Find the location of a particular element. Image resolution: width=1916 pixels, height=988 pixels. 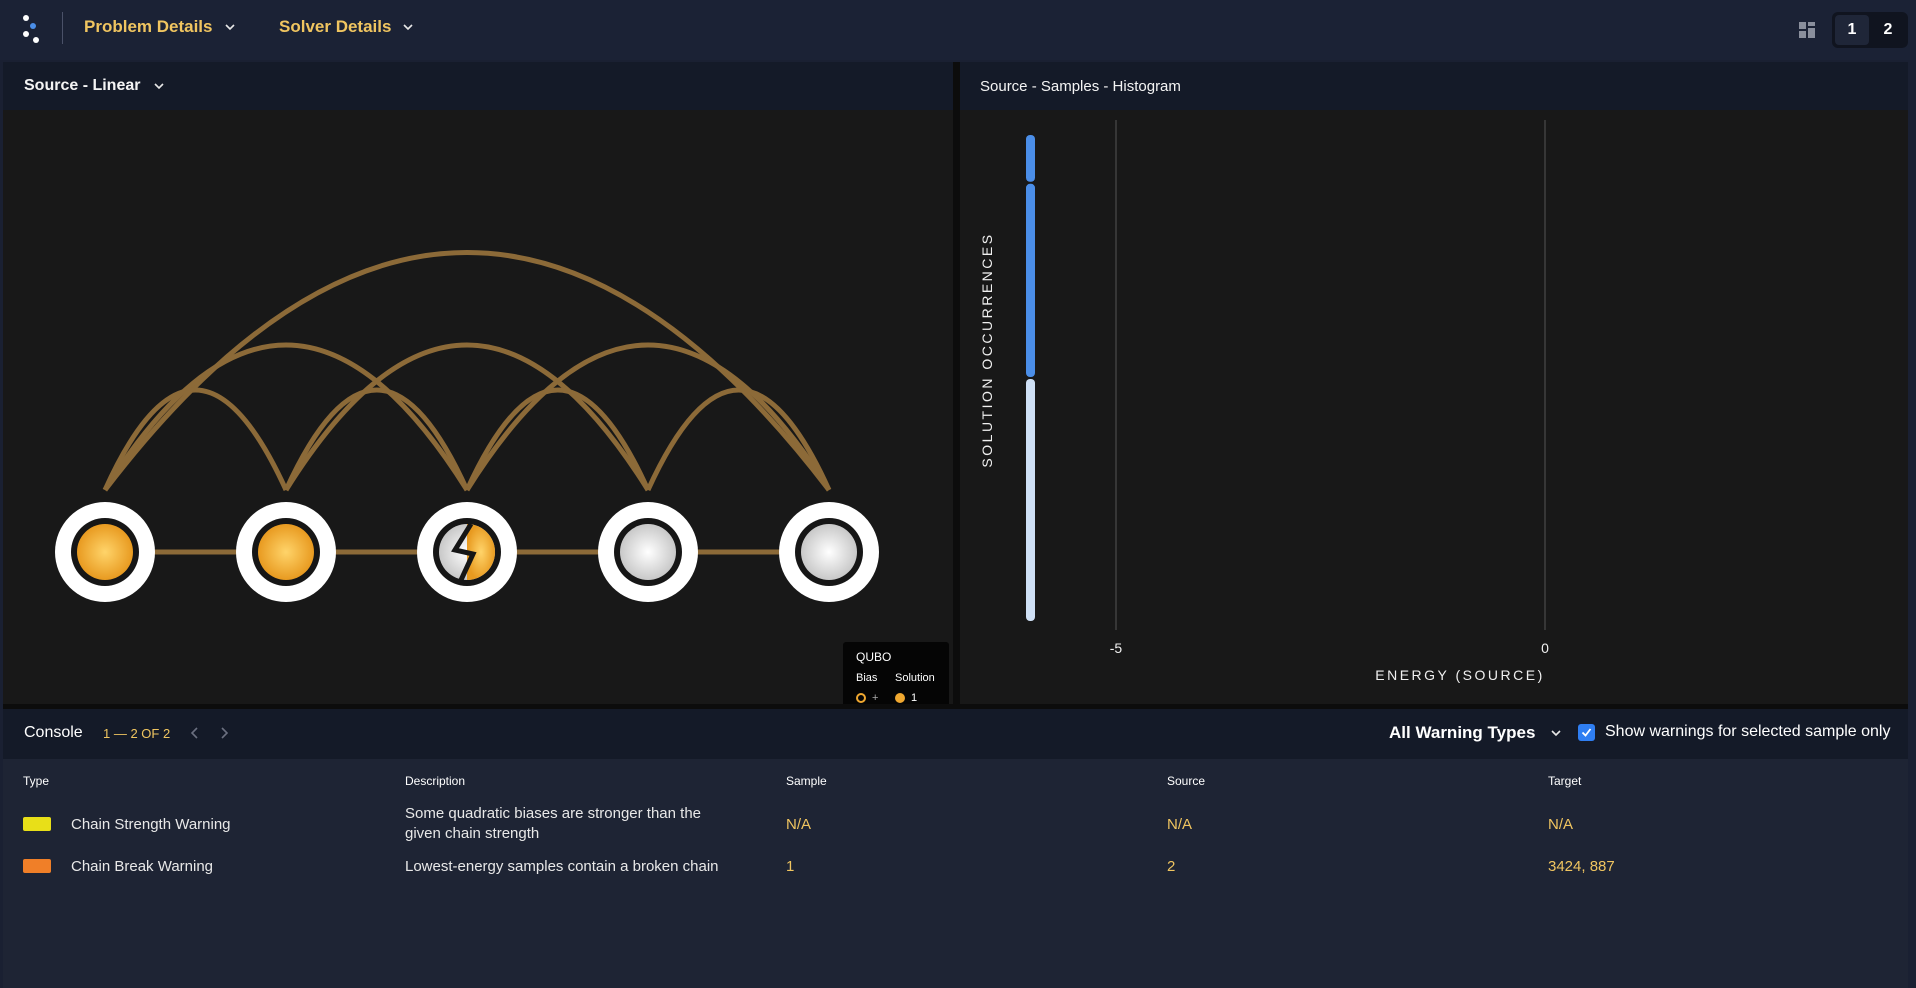

y-axis-label: SOLUTION OCCURRENCES is located at coordinates (987, 349).